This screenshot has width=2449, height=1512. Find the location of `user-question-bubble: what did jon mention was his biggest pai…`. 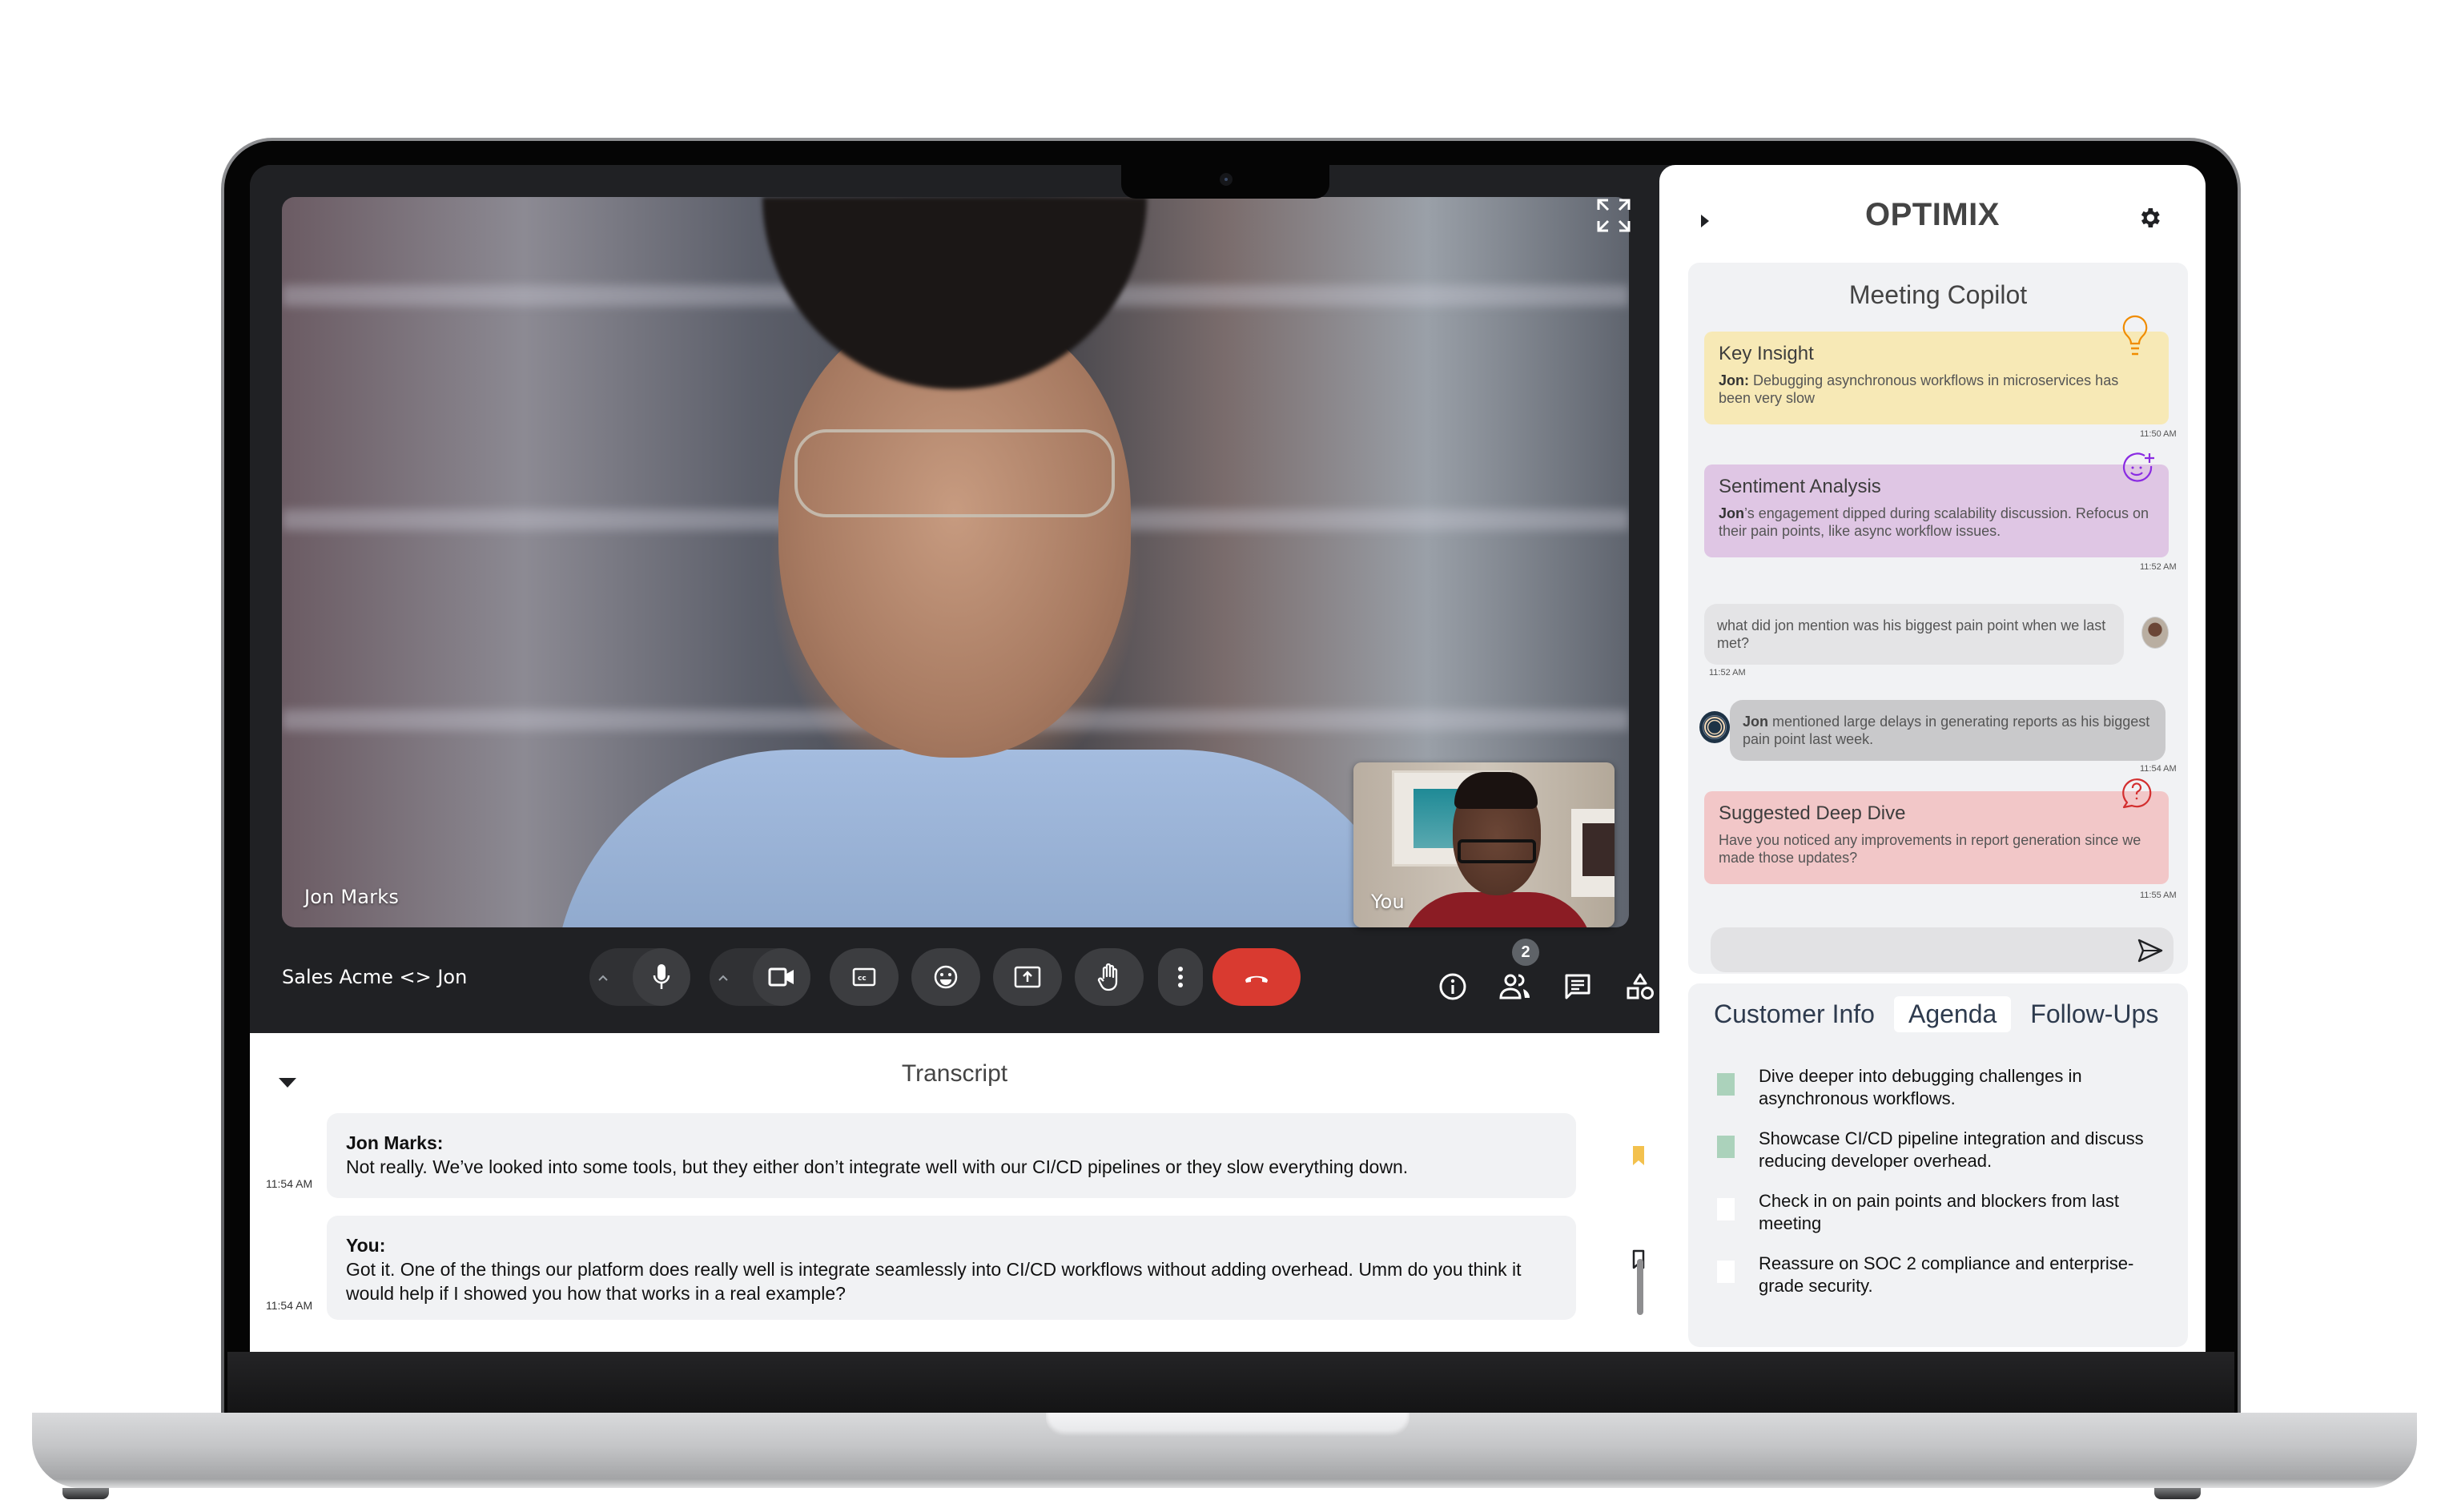

user-question-bubble: what did jon mention was his biggest pai… is located at coordinates (1914, 634).